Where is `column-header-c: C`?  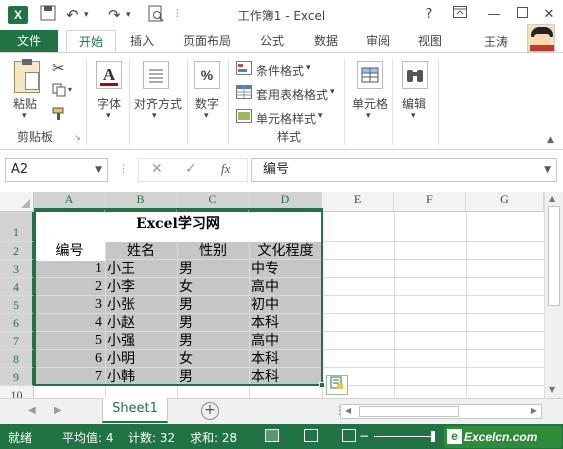 column-header-c: C is located at coordinates (213, 202).